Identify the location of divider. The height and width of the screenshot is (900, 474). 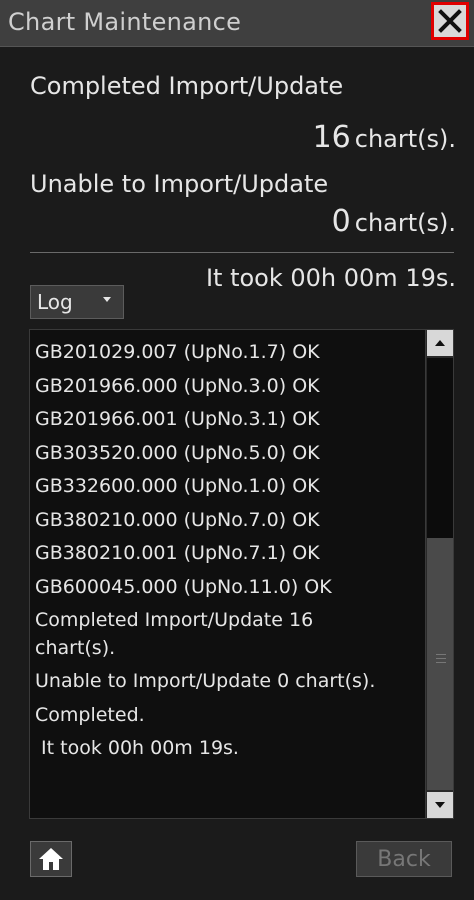
(242, 252).